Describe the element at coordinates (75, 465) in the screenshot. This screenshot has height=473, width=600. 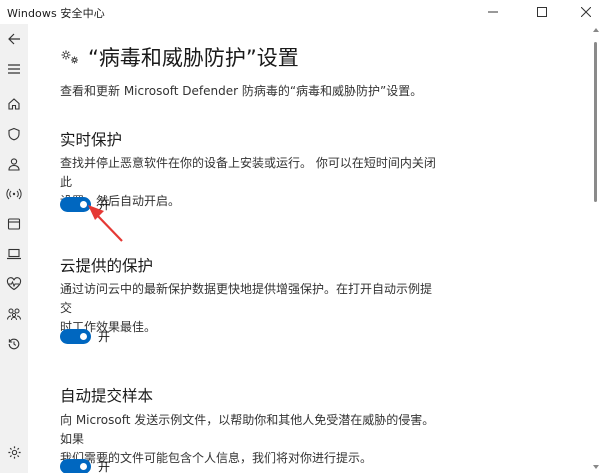
I see `sample-submission-toggle` at that location.